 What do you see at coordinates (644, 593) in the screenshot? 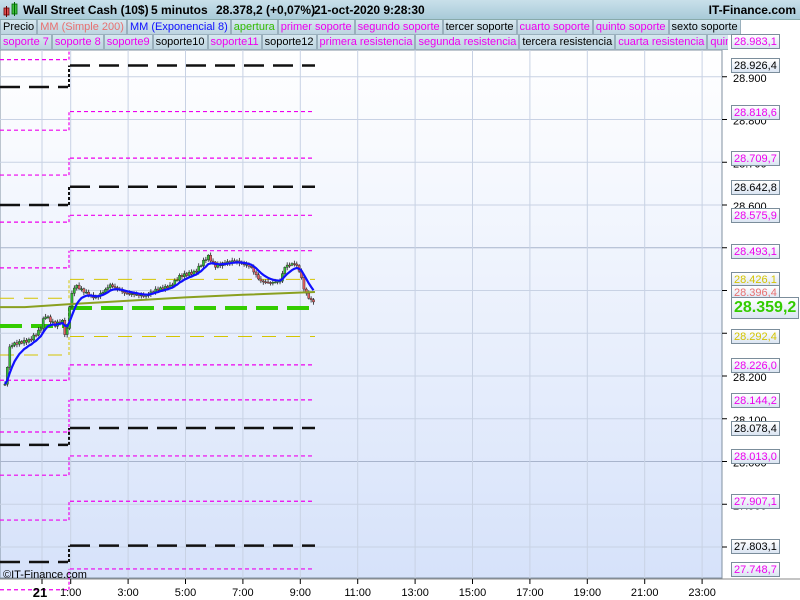
I see `x-tick-label: 21:00` at bounding box center [644, 593].